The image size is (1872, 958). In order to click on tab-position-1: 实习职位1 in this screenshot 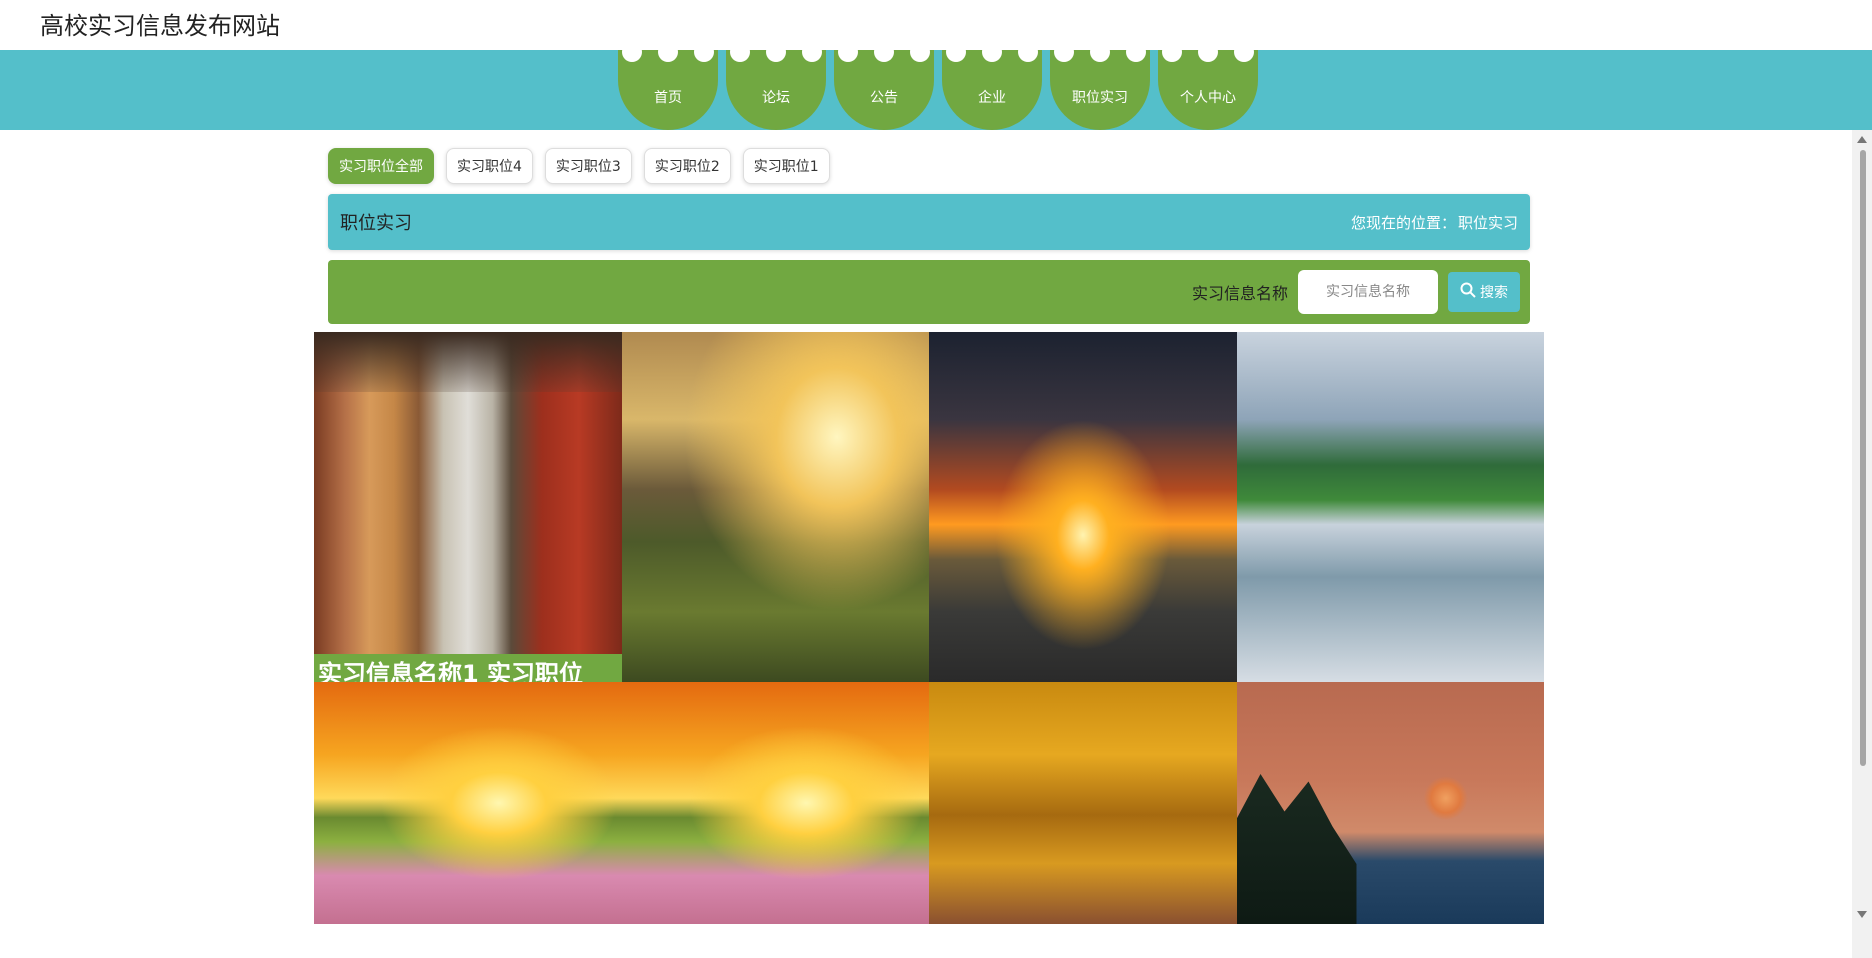, I will do `click(786, 166)`.